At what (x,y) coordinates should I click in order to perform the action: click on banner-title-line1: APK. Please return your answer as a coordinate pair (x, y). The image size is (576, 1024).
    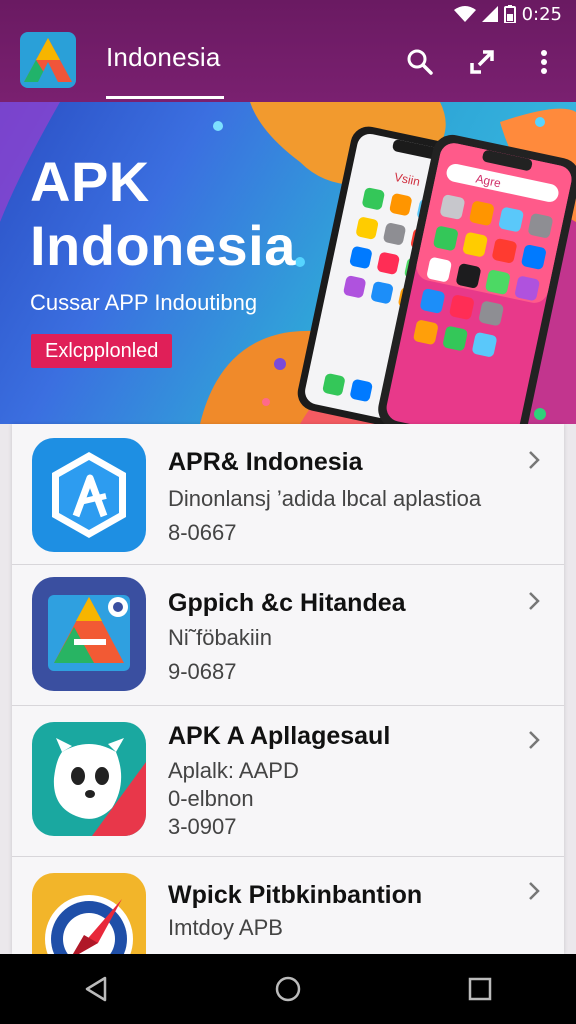
    Looking at the image, I should click on (90, 181).